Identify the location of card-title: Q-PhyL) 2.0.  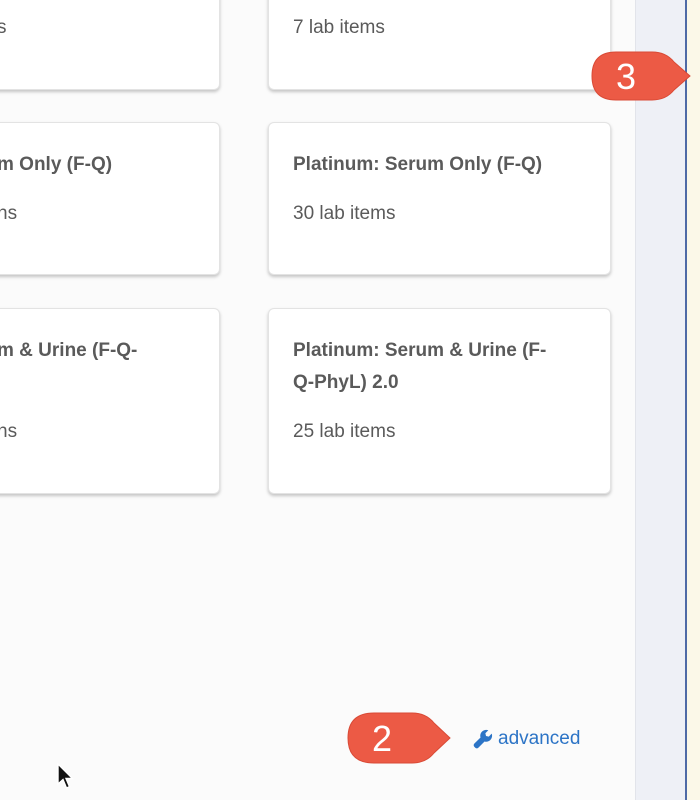
(346, 382).